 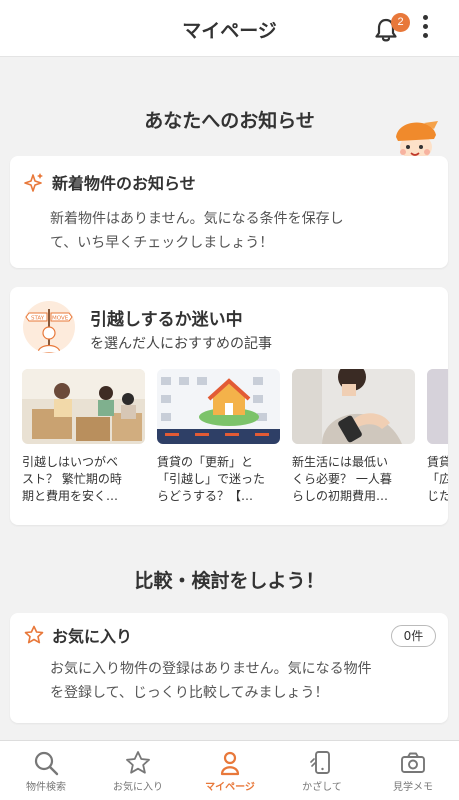 What do you see at coordinates (400, 22) in the screenshot?
I see `notification-badge: 2` at bounding box center [400, 22].